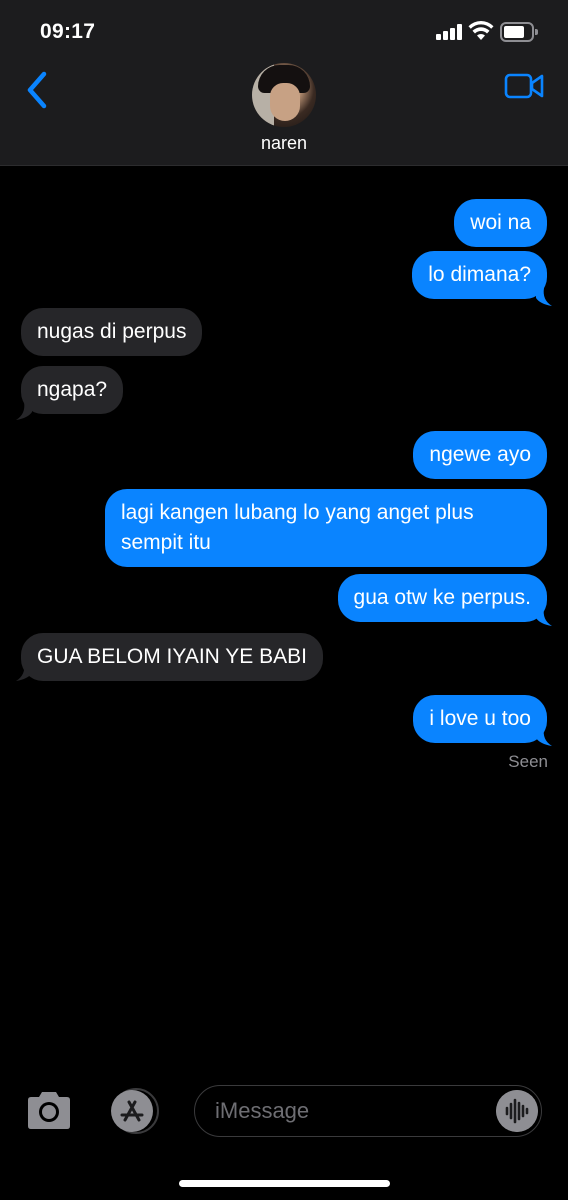  I want to click on received-message: nugas di perpus, so click(112, 332).